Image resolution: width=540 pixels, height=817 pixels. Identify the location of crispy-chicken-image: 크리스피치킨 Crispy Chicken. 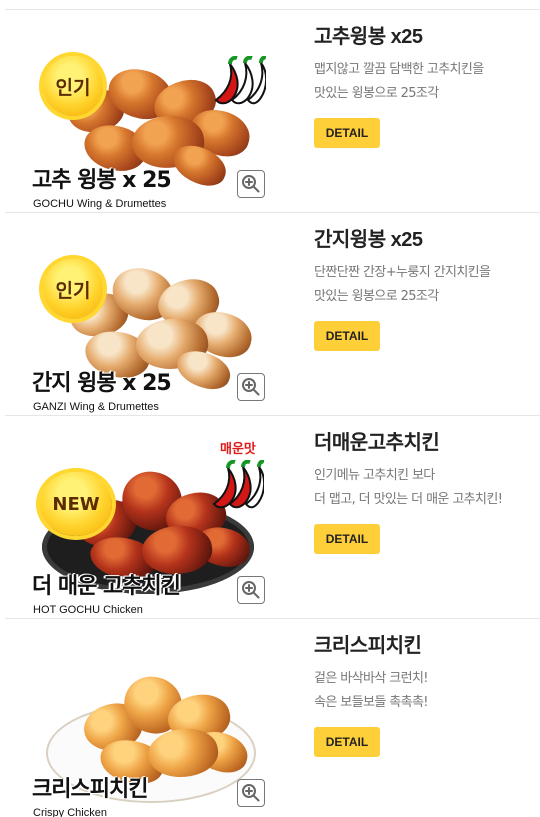
(147, 727).